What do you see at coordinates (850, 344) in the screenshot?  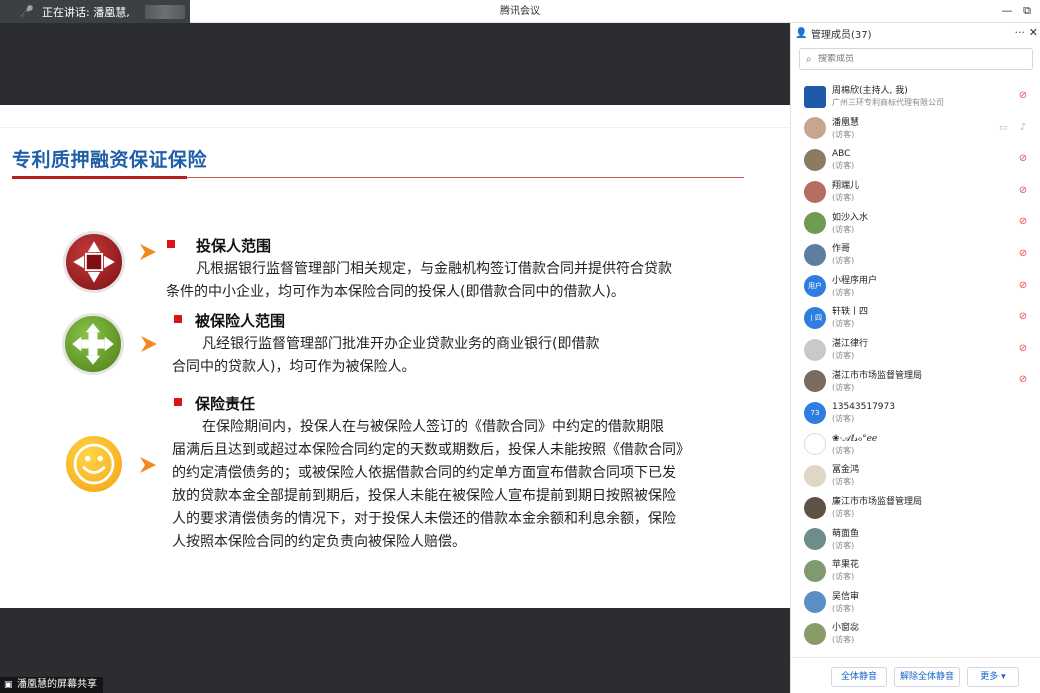 I see `member-name: 湛江律行` at bounding box center [850, 344].